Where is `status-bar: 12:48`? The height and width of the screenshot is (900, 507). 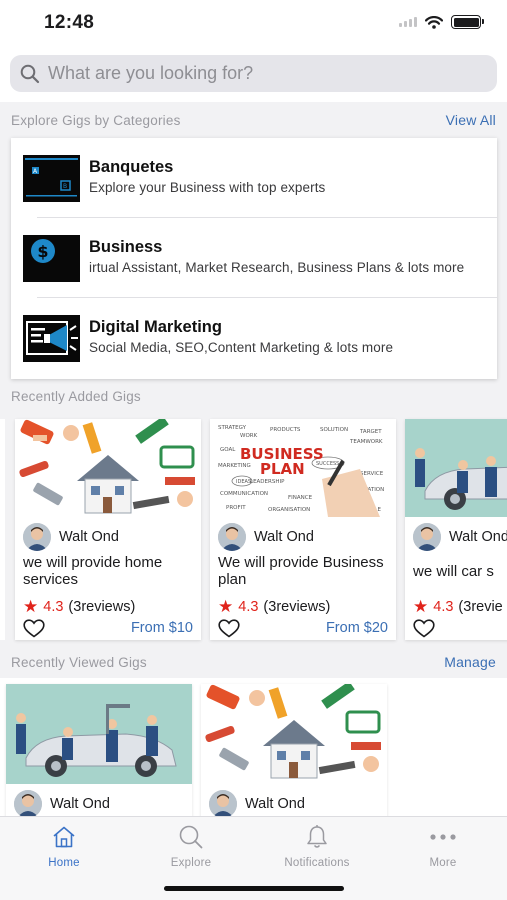 status-bar: 12:48 is located at coordinates (253, 23).